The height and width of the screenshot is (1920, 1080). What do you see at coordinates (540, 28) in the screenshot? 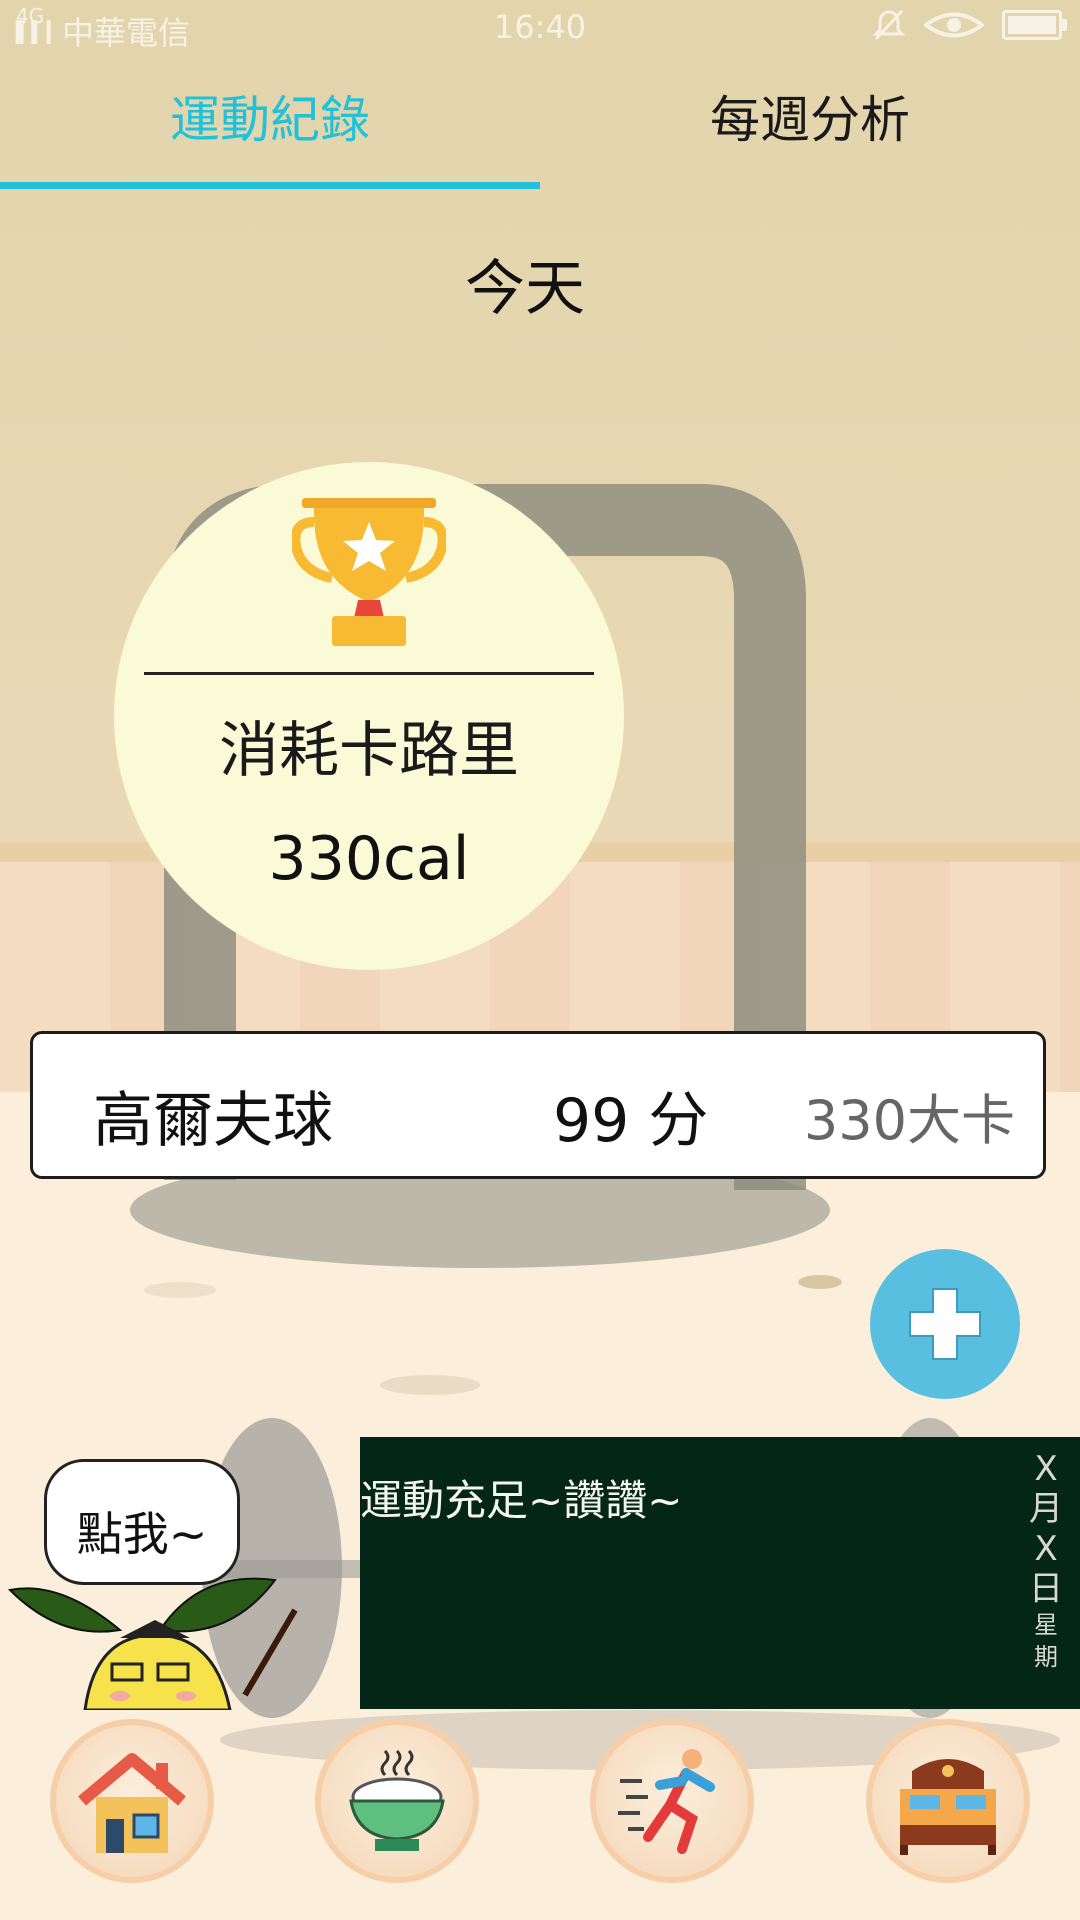
I see `status-bar: 4G ▌▍▎ 中華電信 16:40` at bounding box center [540, 28].